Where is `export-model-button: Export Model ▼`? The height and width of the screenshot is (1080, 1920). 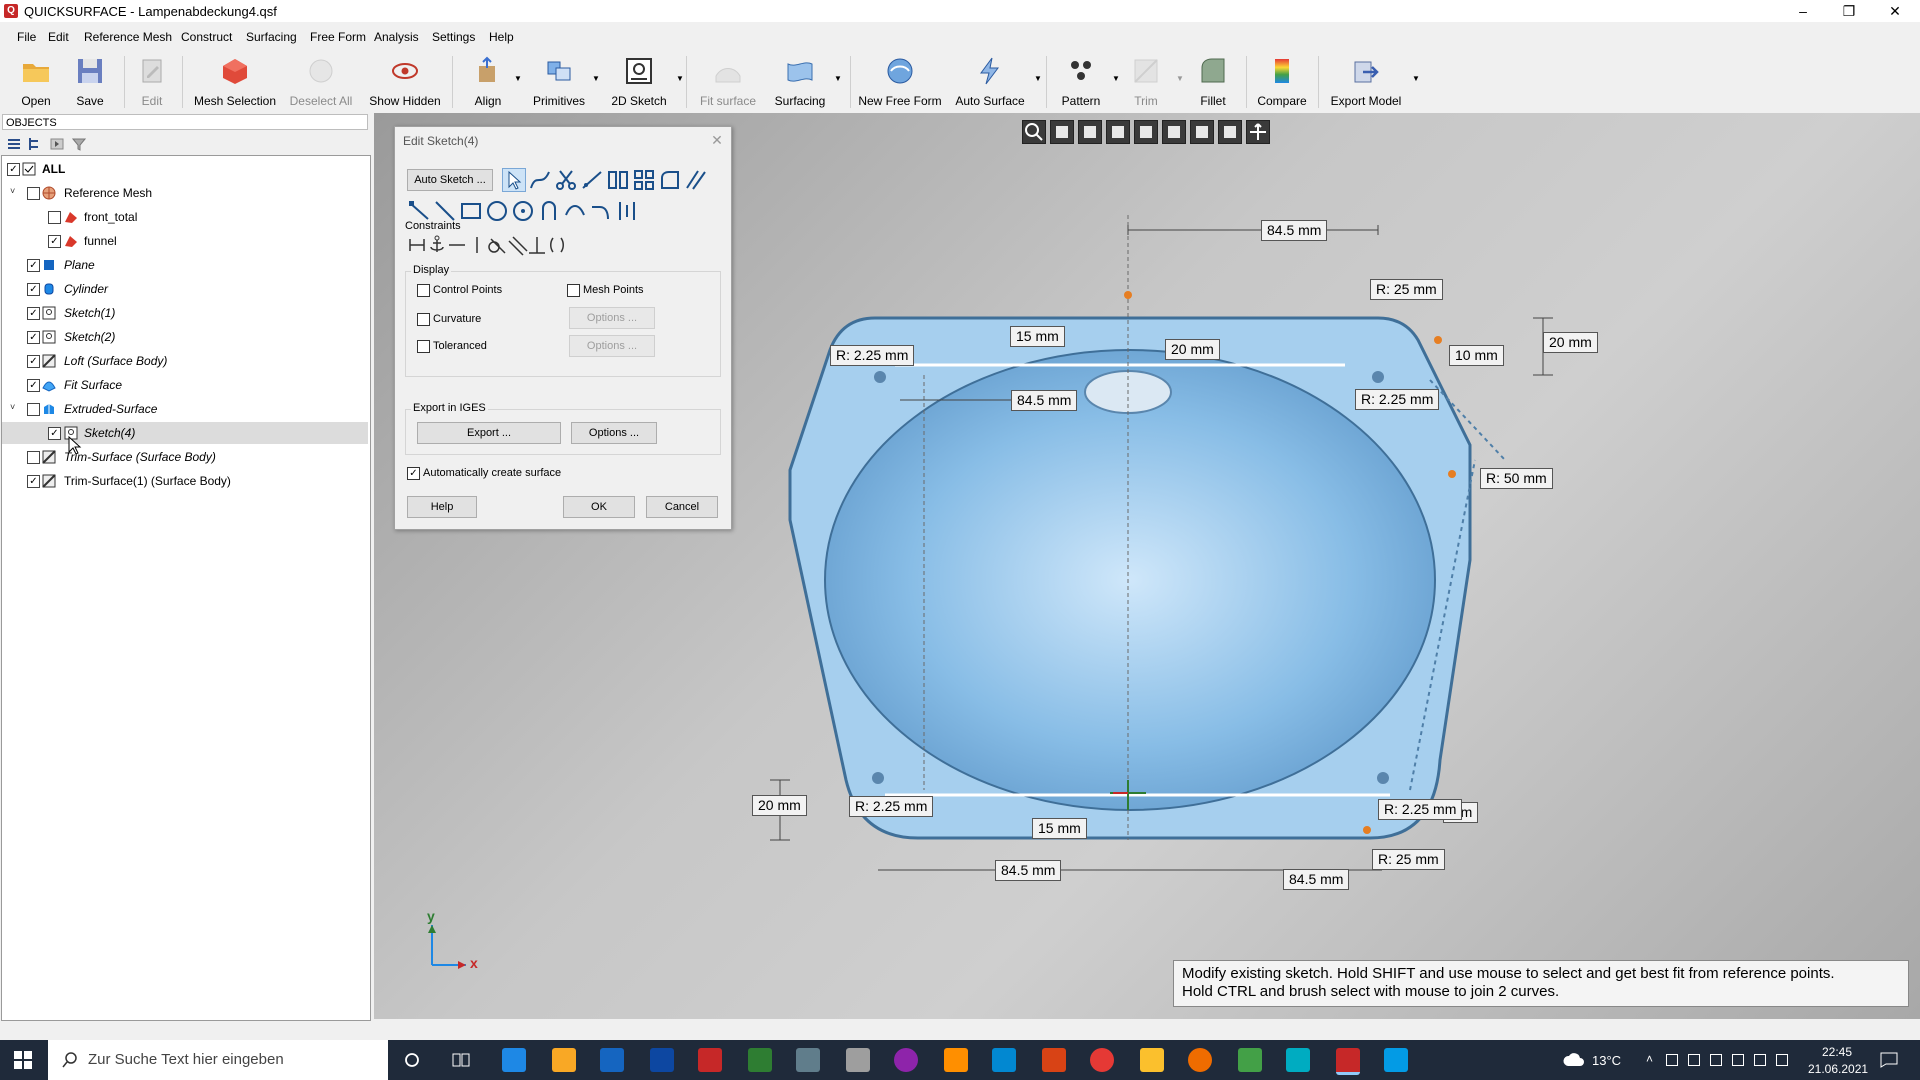
export-model-button: Export Model ▼ is located at coordinates (1374, 81).